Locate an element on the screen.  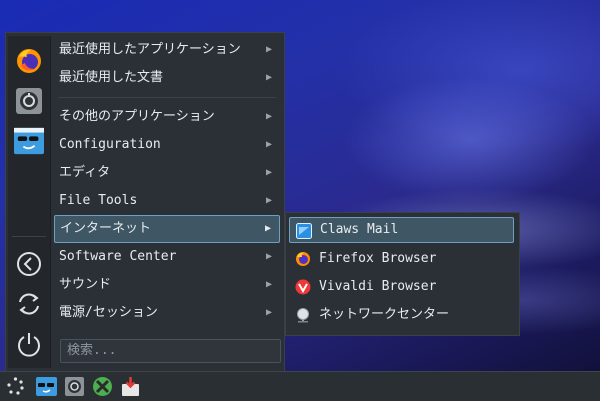
menu-item-recent-apps: 最近使用したアプリケーション ▶ is located at coordinates (167, 50).